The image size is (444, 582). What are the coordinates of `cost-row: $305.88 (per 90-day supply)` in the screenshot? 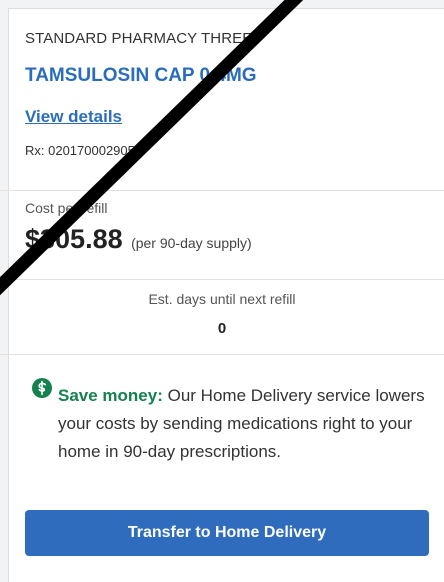 It's located at (138, 239).